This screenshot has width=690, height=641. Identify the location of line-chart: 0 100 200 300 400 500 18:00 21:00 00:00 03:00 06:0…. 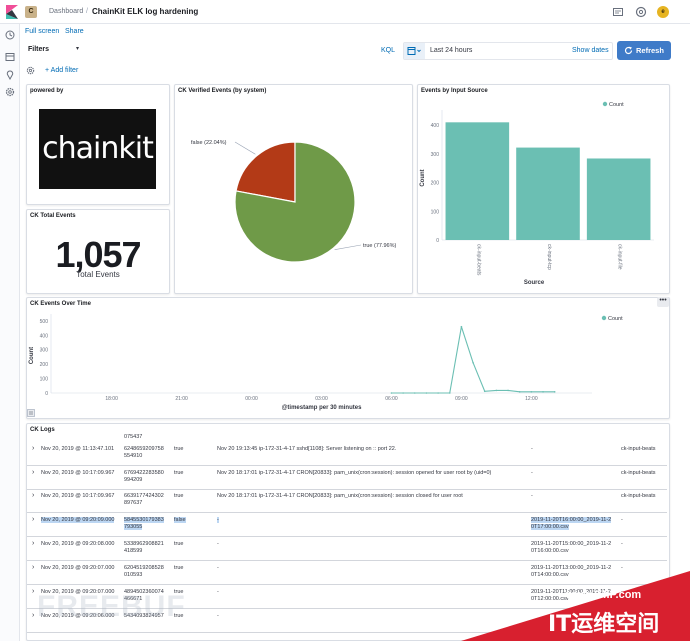
(326, 362).